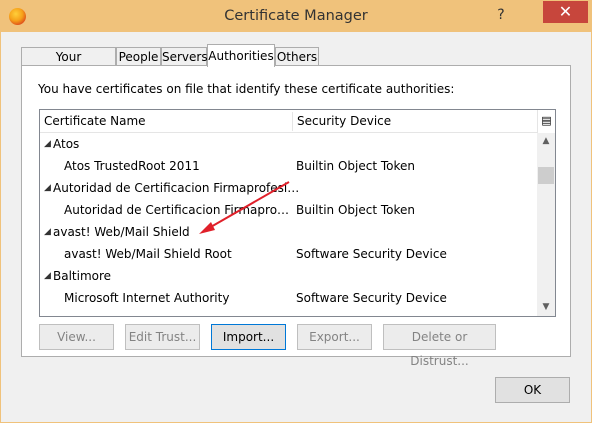 This screenshot has width=592, height=423. What do you see at coordinates (148, 254) in the screenshot?
I see `certificate-name: avast! Web/Mail Shield Root` at bounding box center [148, 254].